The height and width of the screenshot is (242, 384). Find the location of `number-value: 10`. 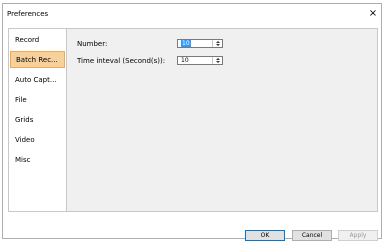

number-value: 10 is located at coordinates (186, 43).